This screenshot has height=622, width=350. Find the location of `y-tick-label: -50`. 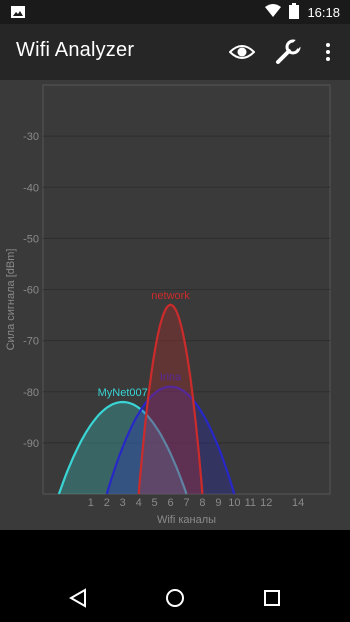

y-tick-label: -50 is located at coordinates (31, 239).